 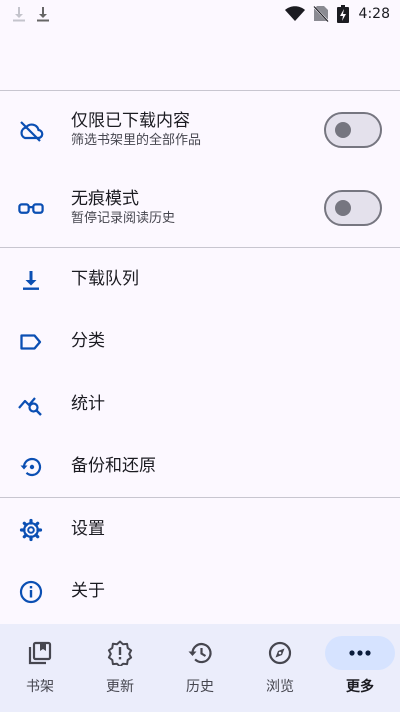 I want to click on wifi-icon, so click(x=294, y=14).